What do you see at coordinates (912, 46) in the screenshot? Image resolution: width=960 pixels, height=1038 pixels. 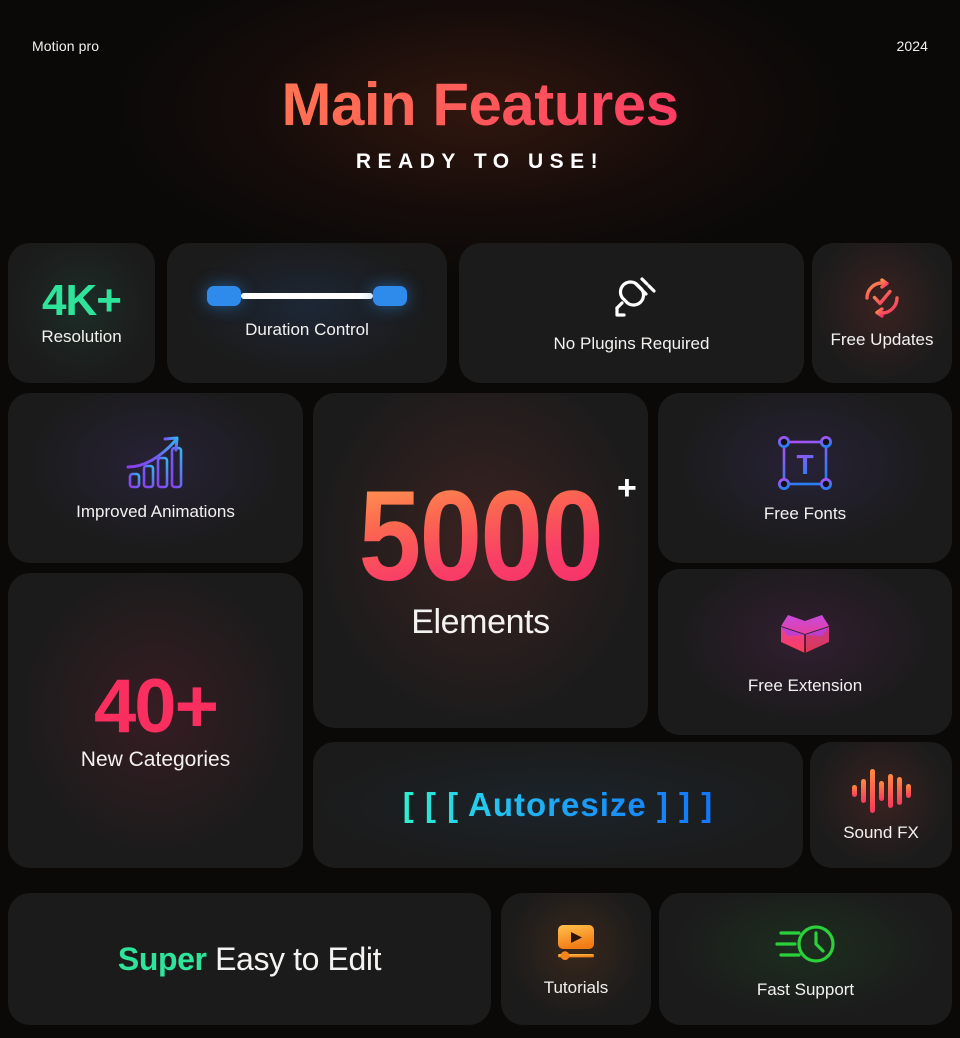 I see `year-label: 2024` at bounding box center [912, 46].